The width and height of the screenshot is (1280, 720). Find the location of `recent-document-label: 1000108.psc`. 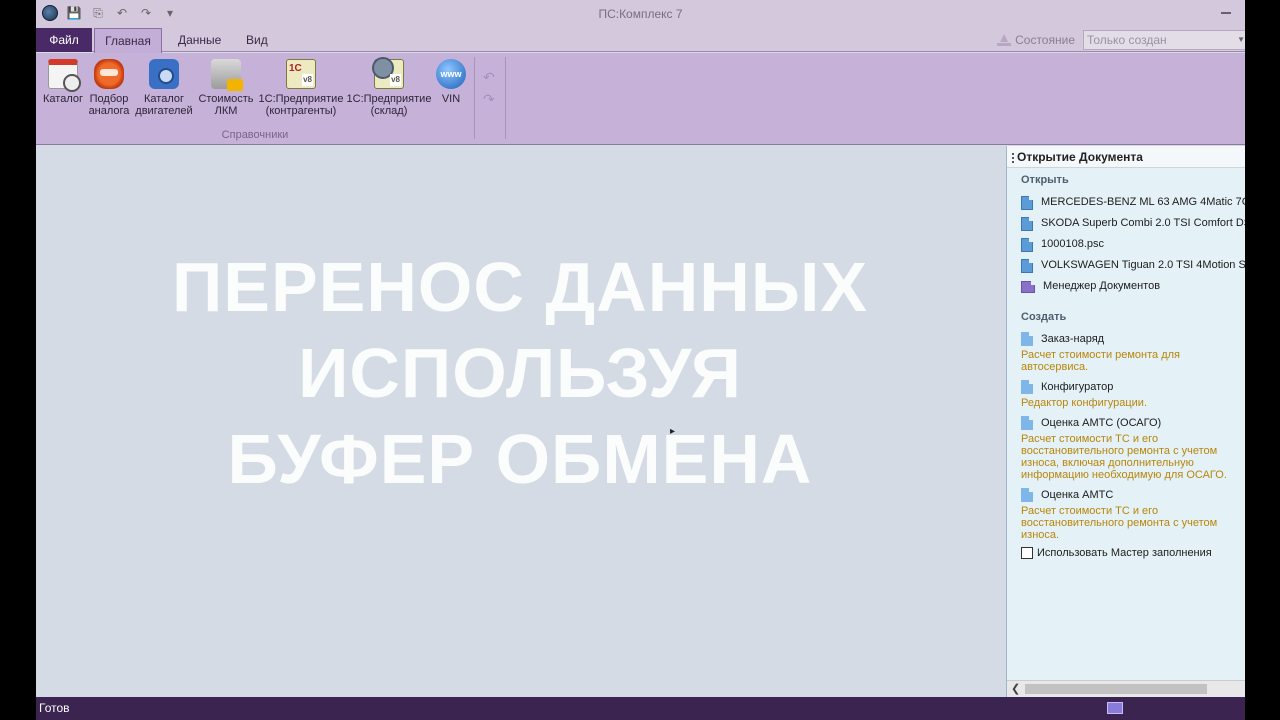

recent-document-label: 1000108.psc is located at coordinates (1072, 244).